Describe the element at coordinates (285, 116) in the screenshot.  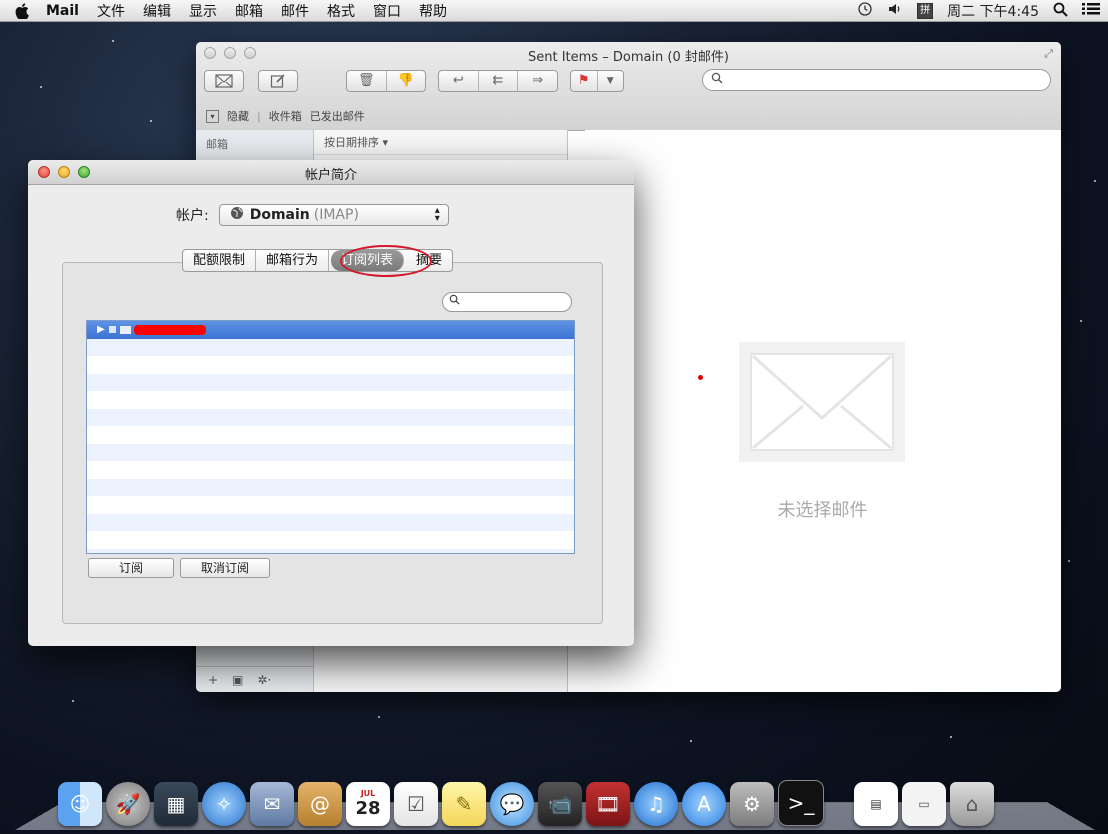
I see `favorite-inbox: 收件箱` at that location.